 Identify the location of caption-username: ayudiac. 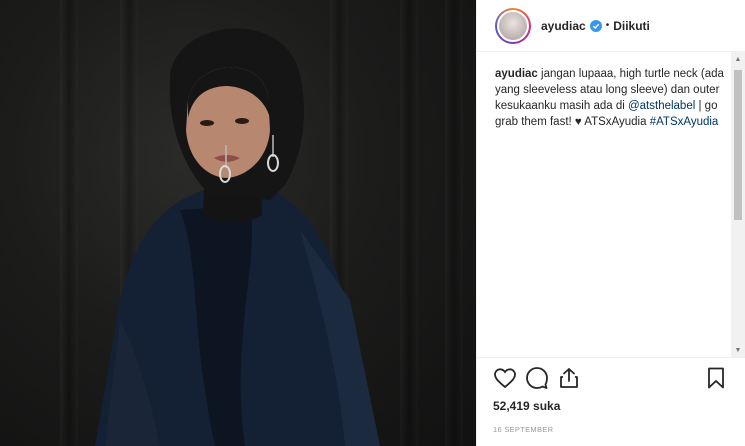
(516, 74).